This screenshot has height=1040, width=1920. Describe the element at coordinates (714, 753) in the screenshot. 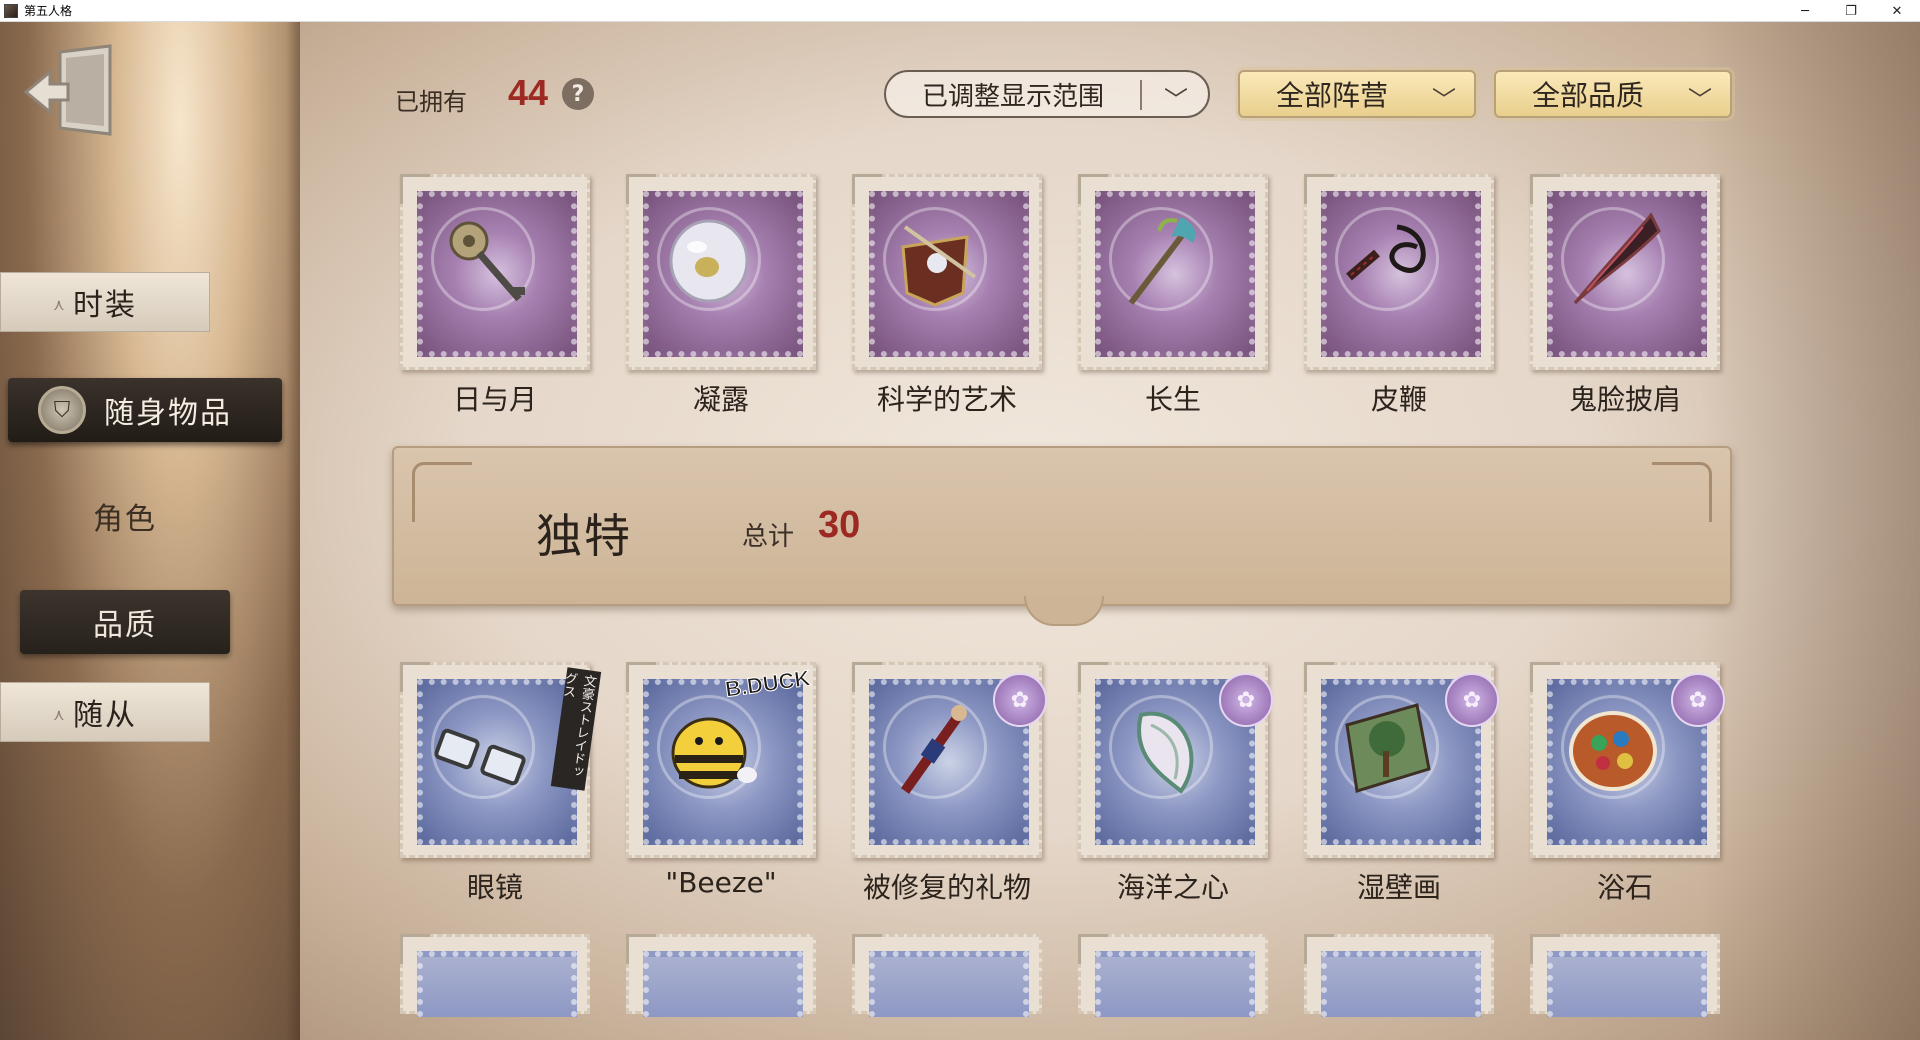

I see `bee-plush-icon` at that location.